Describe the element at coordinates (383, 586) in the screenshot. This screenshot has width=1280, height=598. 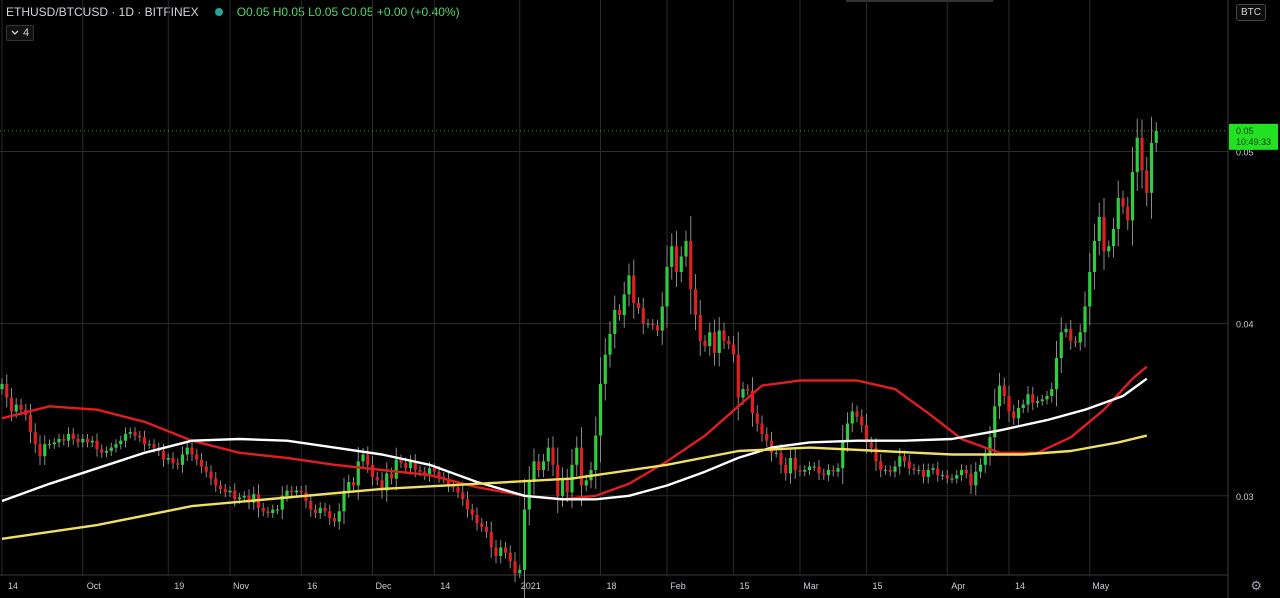
I see `x-tick-label: Dec` at that location.